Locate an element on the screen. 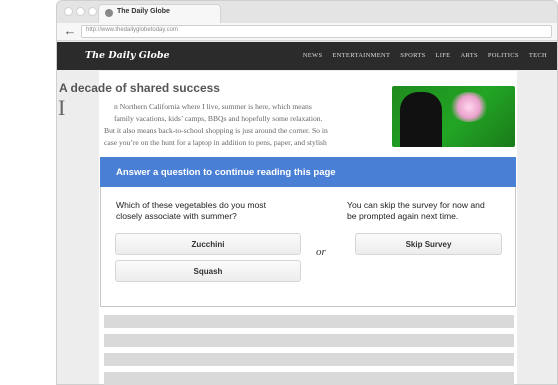 Image resolution: width=558 pixels, height=385 pixels. nav-entertainment: ENTERTAINMENT is located at coordinates (361, 55).